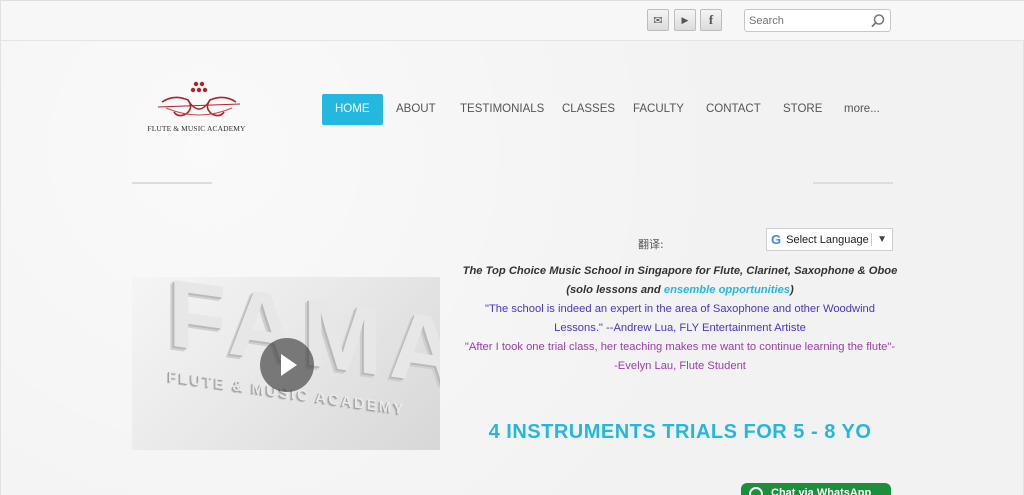 The width and height of the screenshot is (1024, 495). Describe the element at coordinates (872, 239) in the screenshot. I see `select-separator` at that location.